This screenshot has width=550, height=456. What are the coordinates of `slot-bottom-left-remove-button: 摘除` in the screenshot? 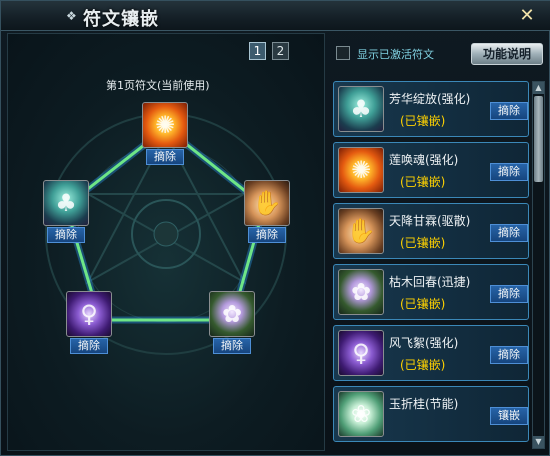 It's located at (89, 346).